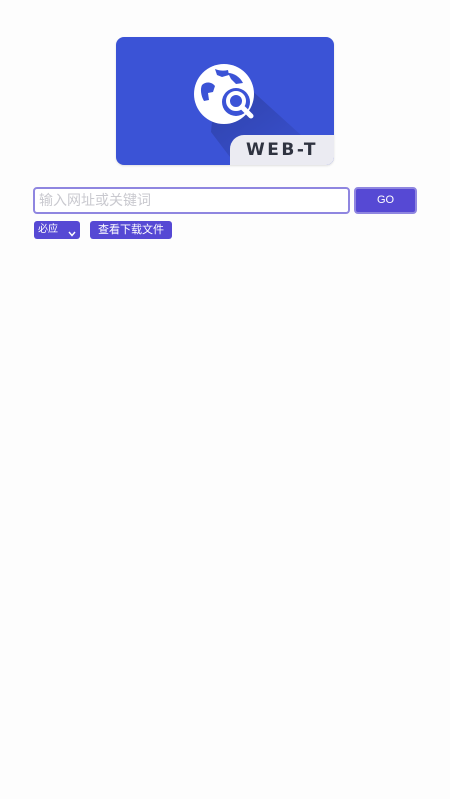  Describe the element at coordinates (282, 150) in the screenshot. I see `logo-wordmark: WEB-T` at that location.